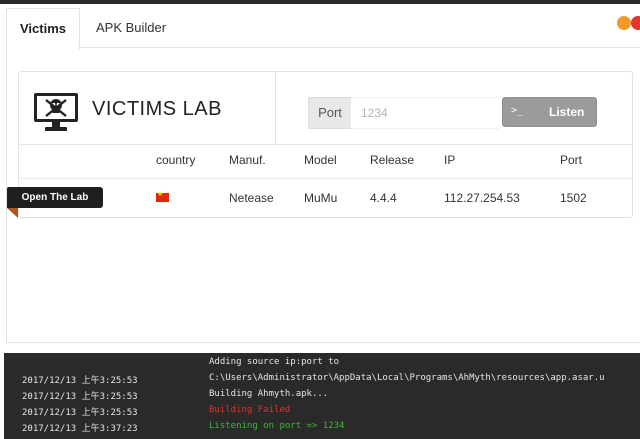 The height and width of the screenshot is (439, 640). What do you see at coordinates (321, 198) in the screenshot?
I see `cell-model: MuMu` at bounding box center [321, 198].